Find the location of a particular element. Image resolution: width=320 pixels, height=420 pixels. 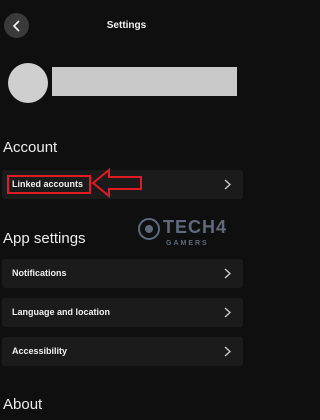

profile-row is located at coordinates (126, 85).